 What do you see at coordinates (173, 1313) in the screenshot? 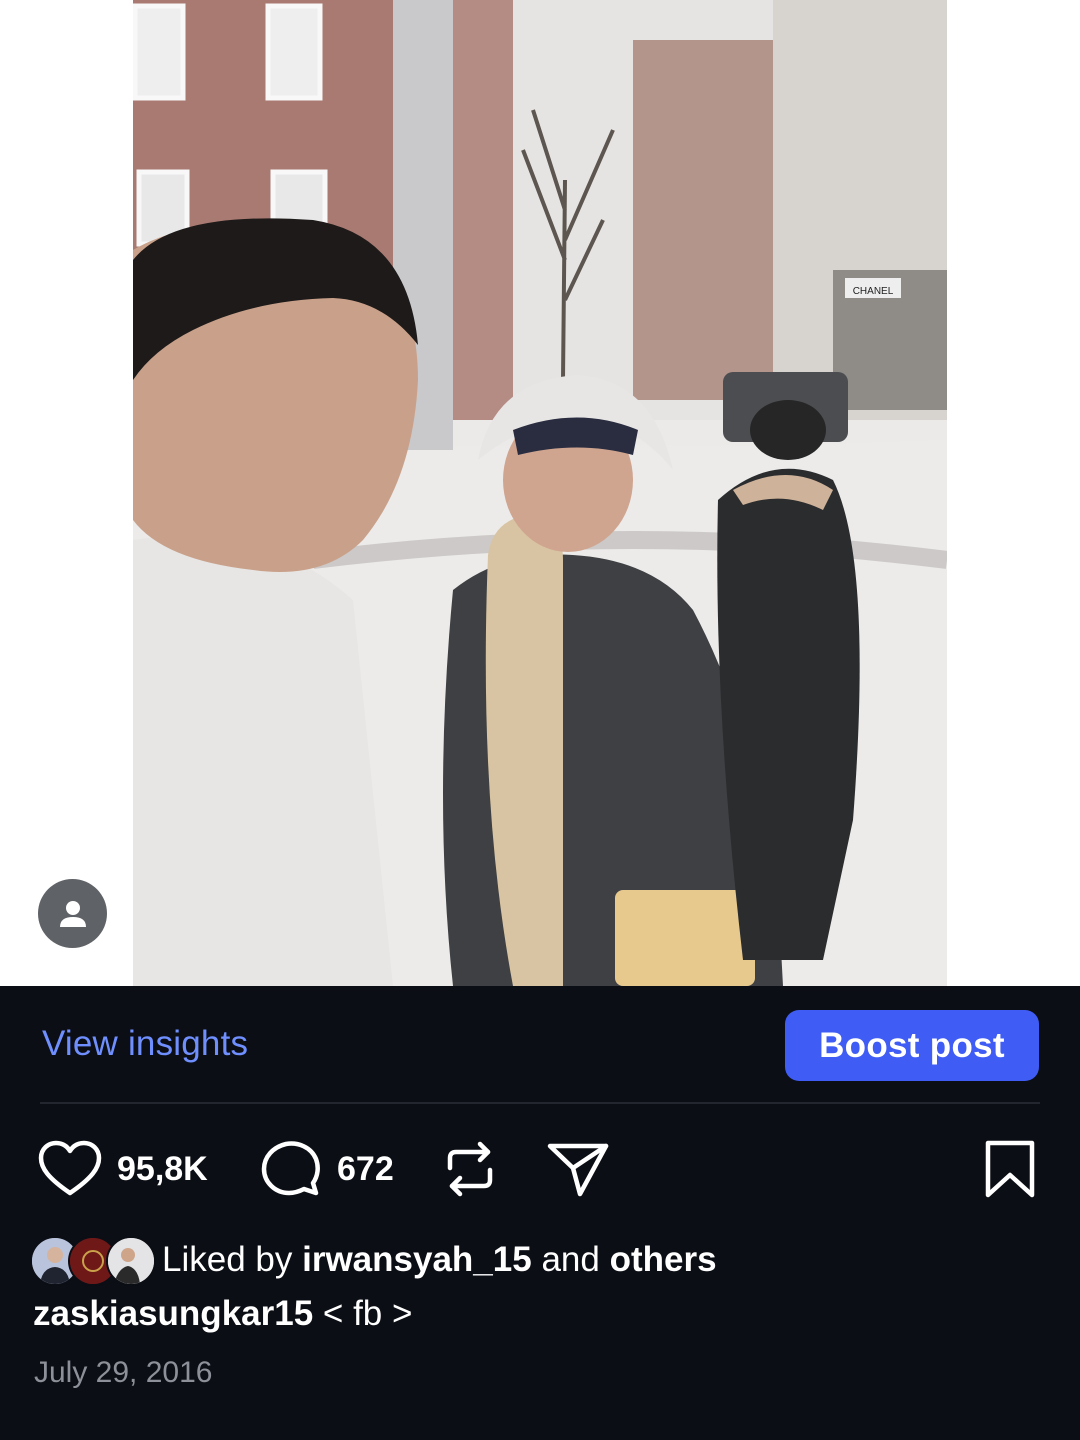
I see `caption-username: zaskiasungkar15` at bounding box center [173, 1313].